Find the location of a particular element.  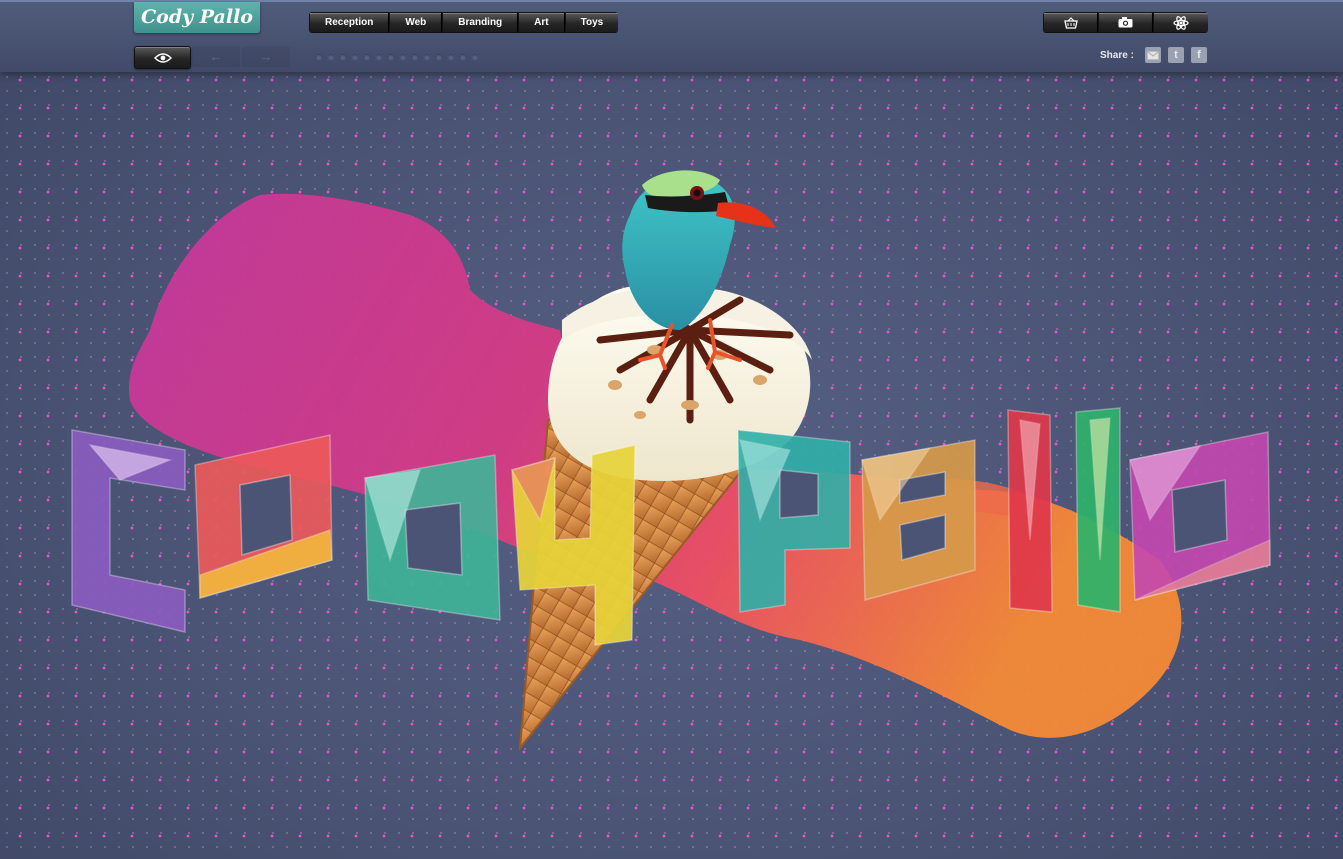

share-twitter-button: t is located at coordinates (1176, 55).